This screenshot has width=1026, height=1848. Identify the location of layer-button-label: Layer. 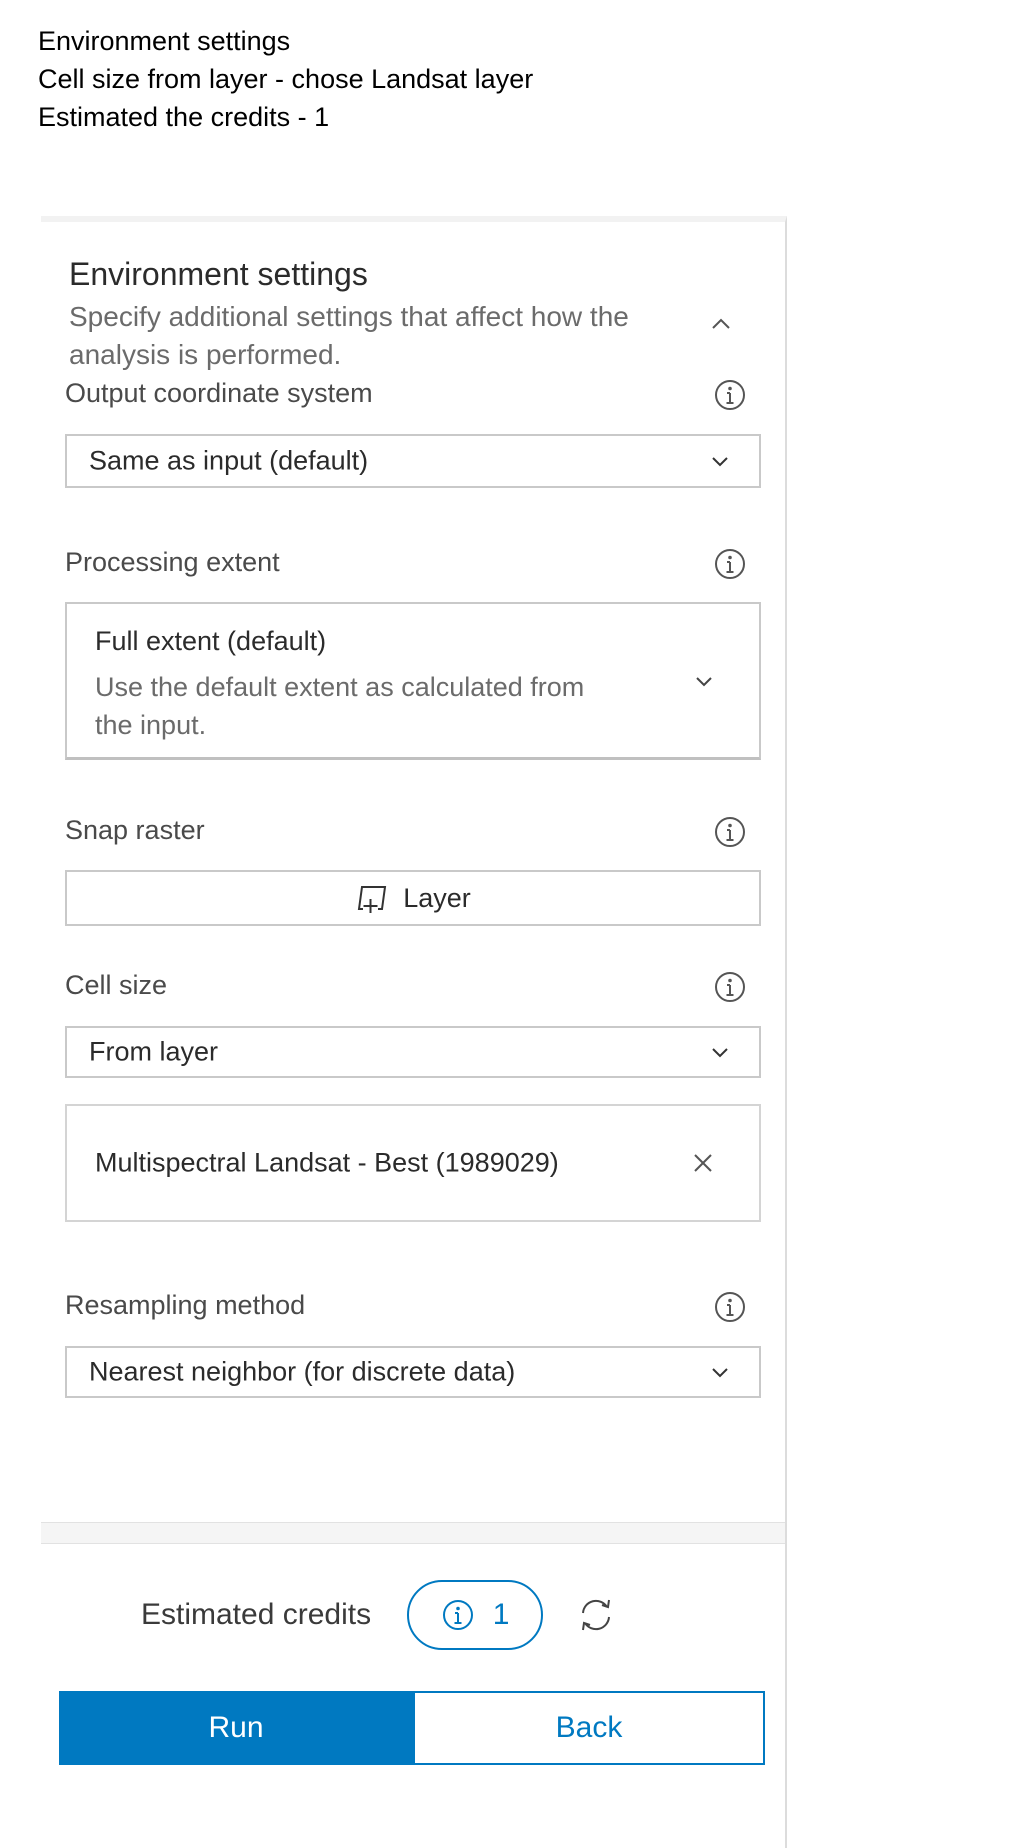
(437, 897).